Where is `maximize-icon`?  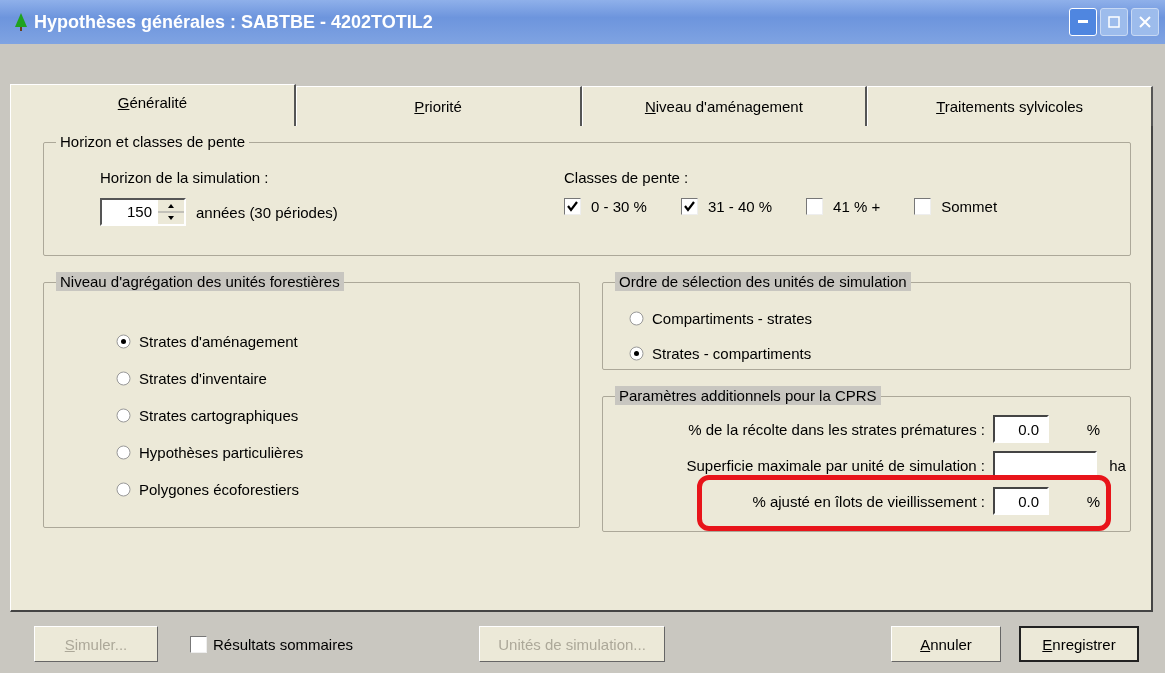
maximize-icon is located at coordinates (1114, 22).